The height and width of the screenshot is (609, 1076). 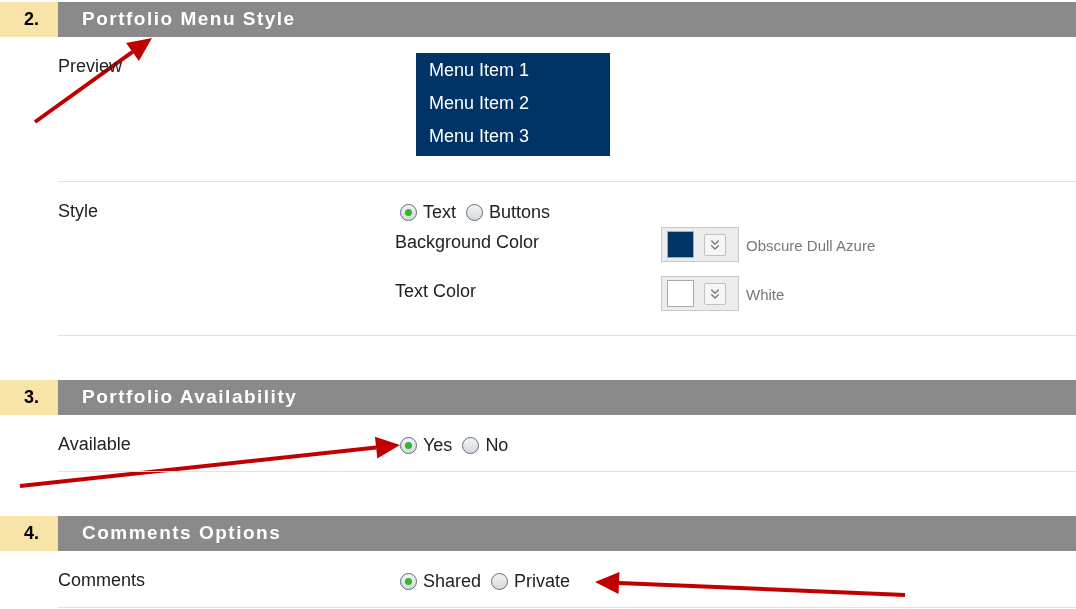 What do you see at coordinates (567, 397) in the screenshot?
I see `section-title: Portfolio Availability` at bounding box center [567, 397].